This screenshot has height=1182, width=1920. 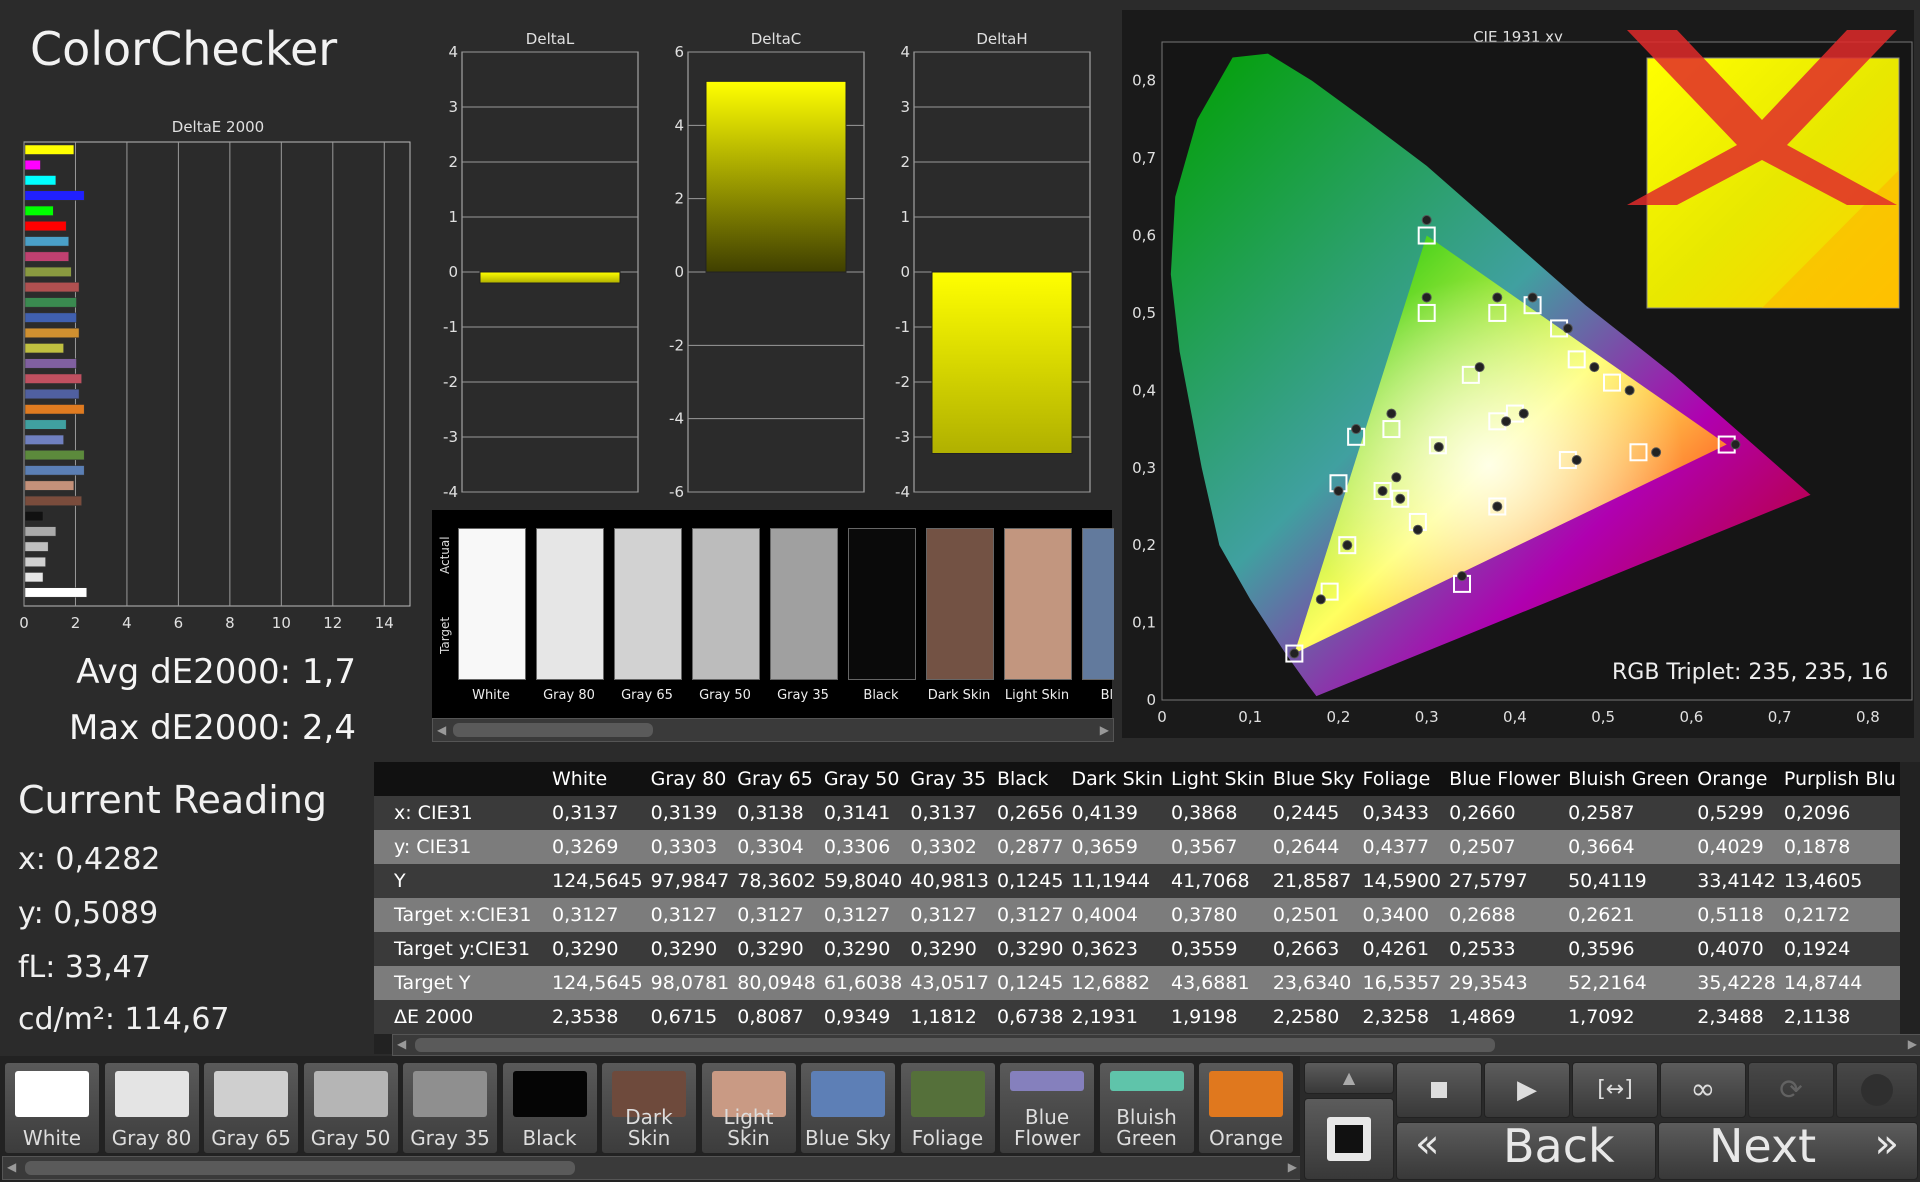 What do you see at coordinates (905, 162) in the screenshot?
I see `delta-tick-label: 2` at bounding box center [905, 162].